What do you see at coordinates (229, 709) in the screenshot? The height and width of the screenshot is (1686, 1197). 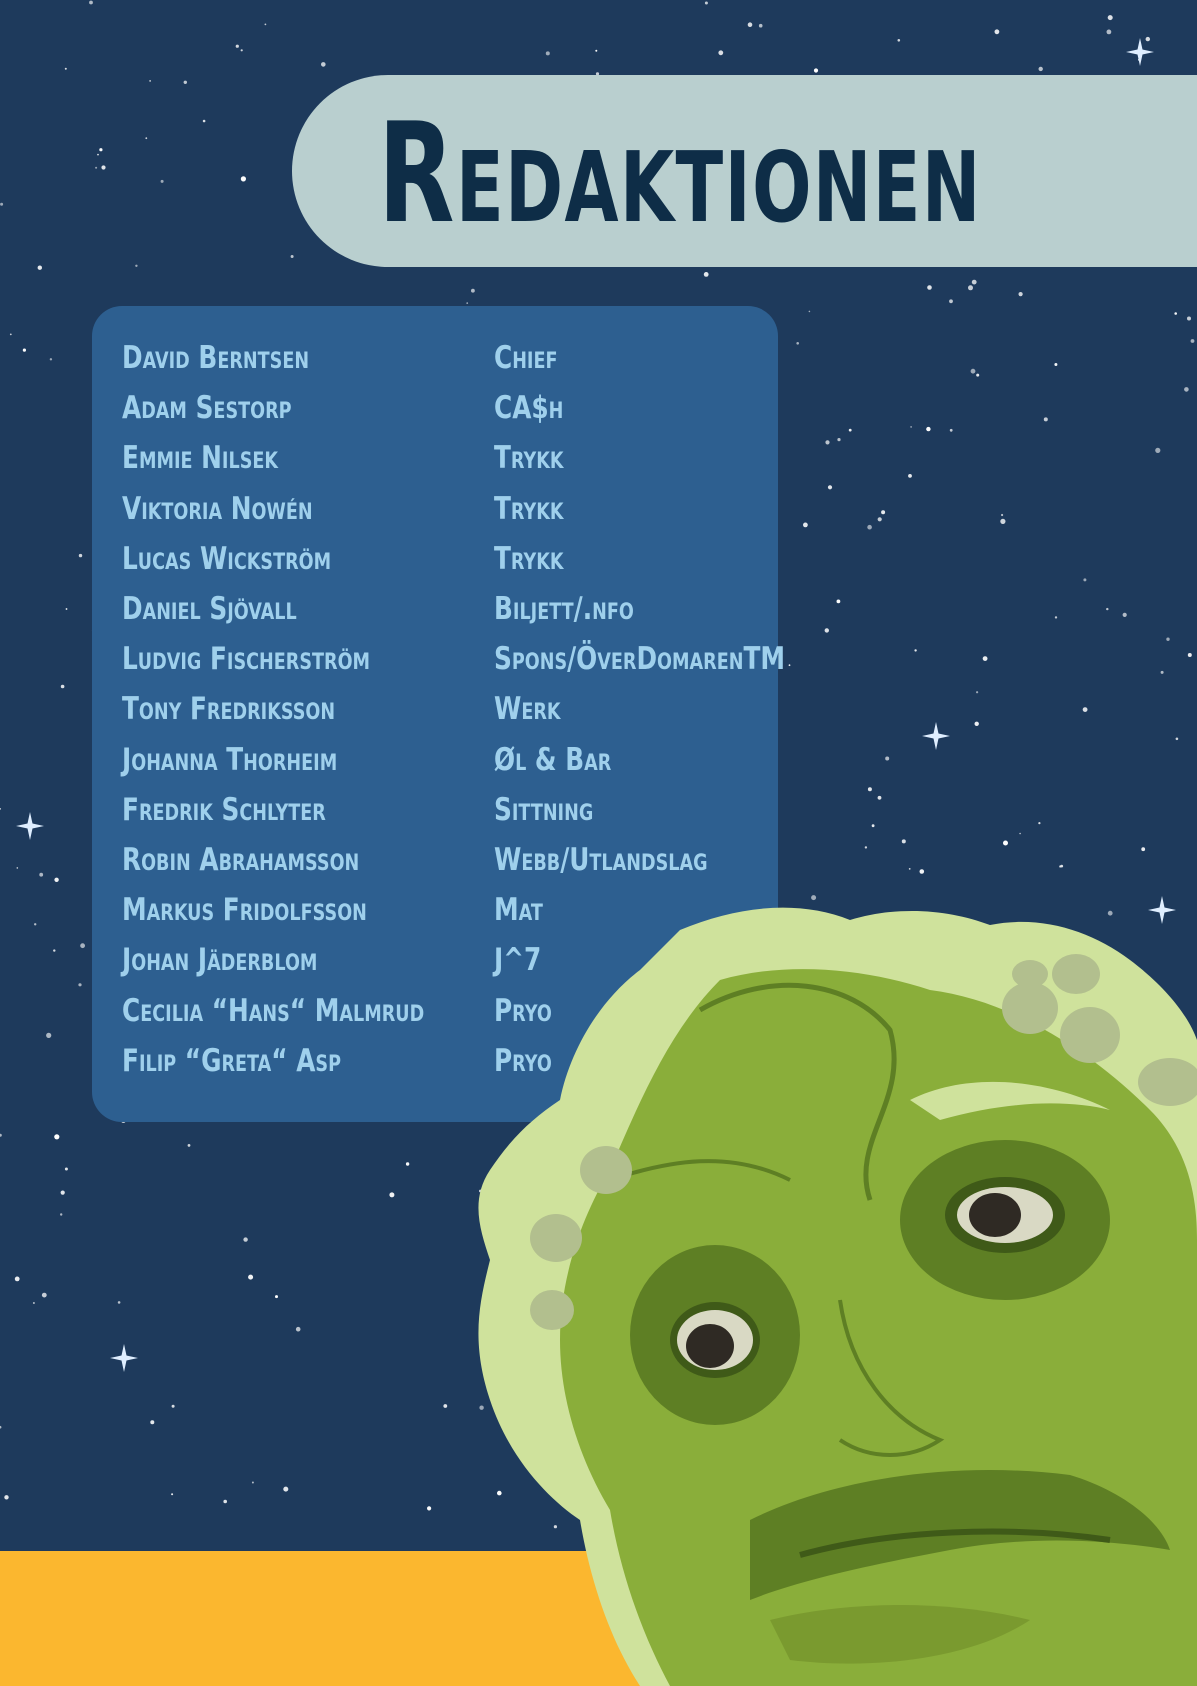 I see `member-name: Tony Fredriksson` at bounding box center [229, 709].